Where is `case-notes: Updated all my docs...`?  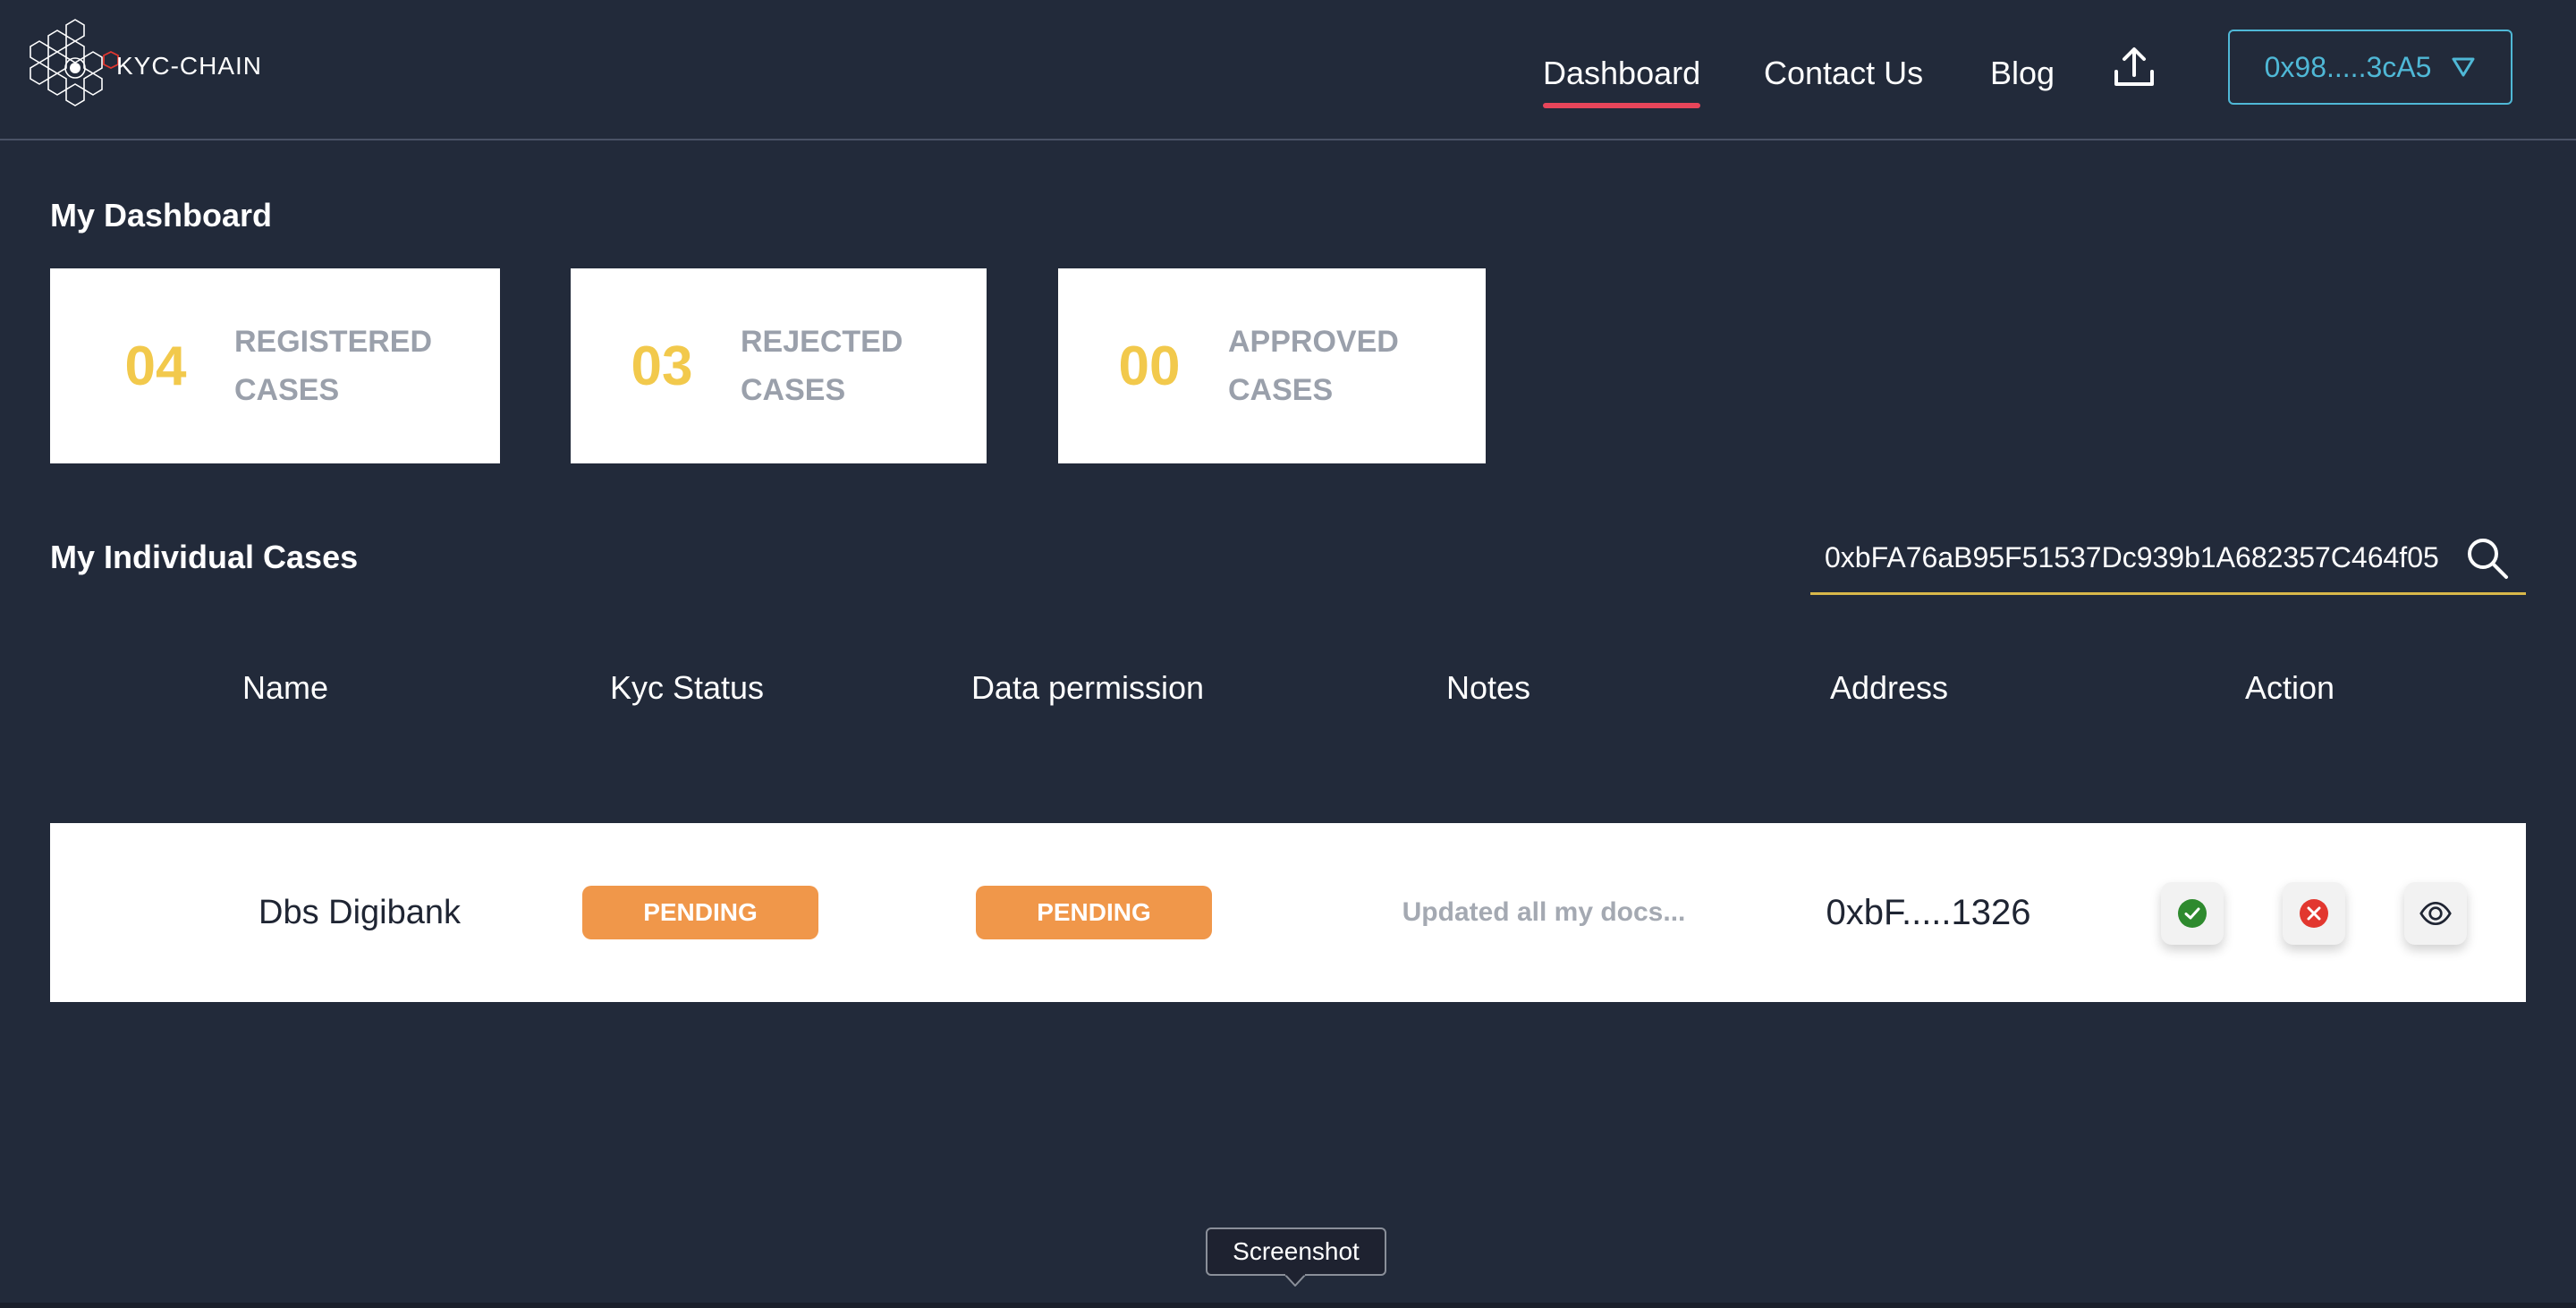 case-notes: Updated all my docs... is located at coordinates (1544, 912).